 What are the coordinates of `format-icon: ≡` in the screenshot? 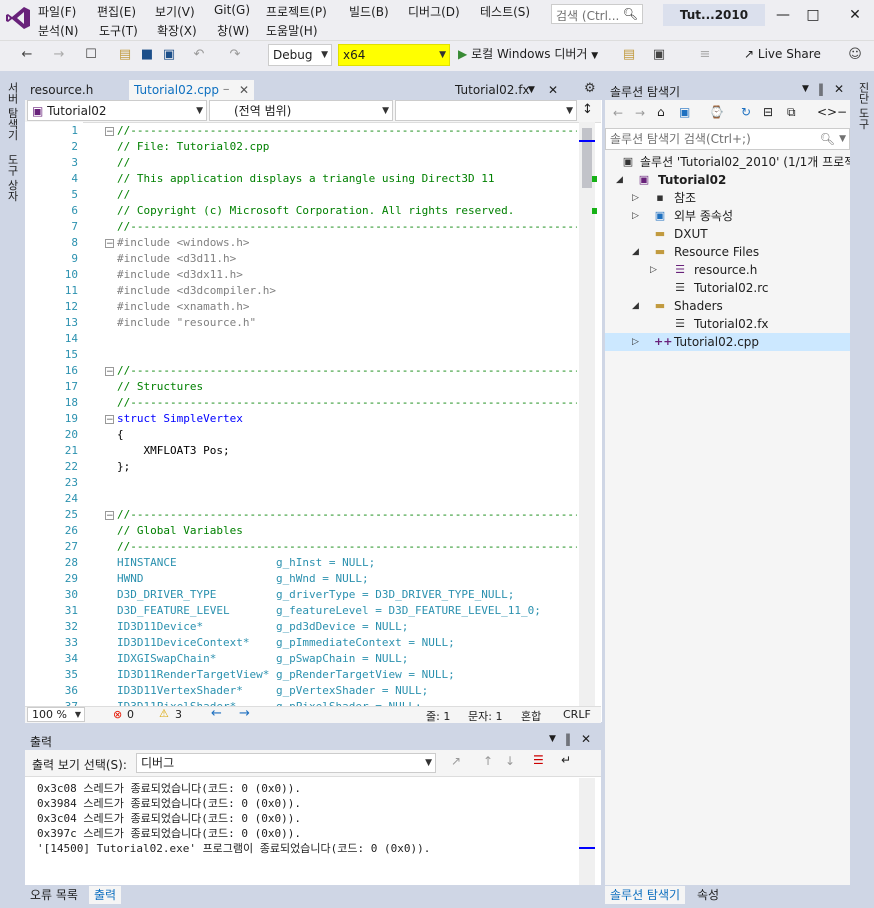 It's located at (705, 55).